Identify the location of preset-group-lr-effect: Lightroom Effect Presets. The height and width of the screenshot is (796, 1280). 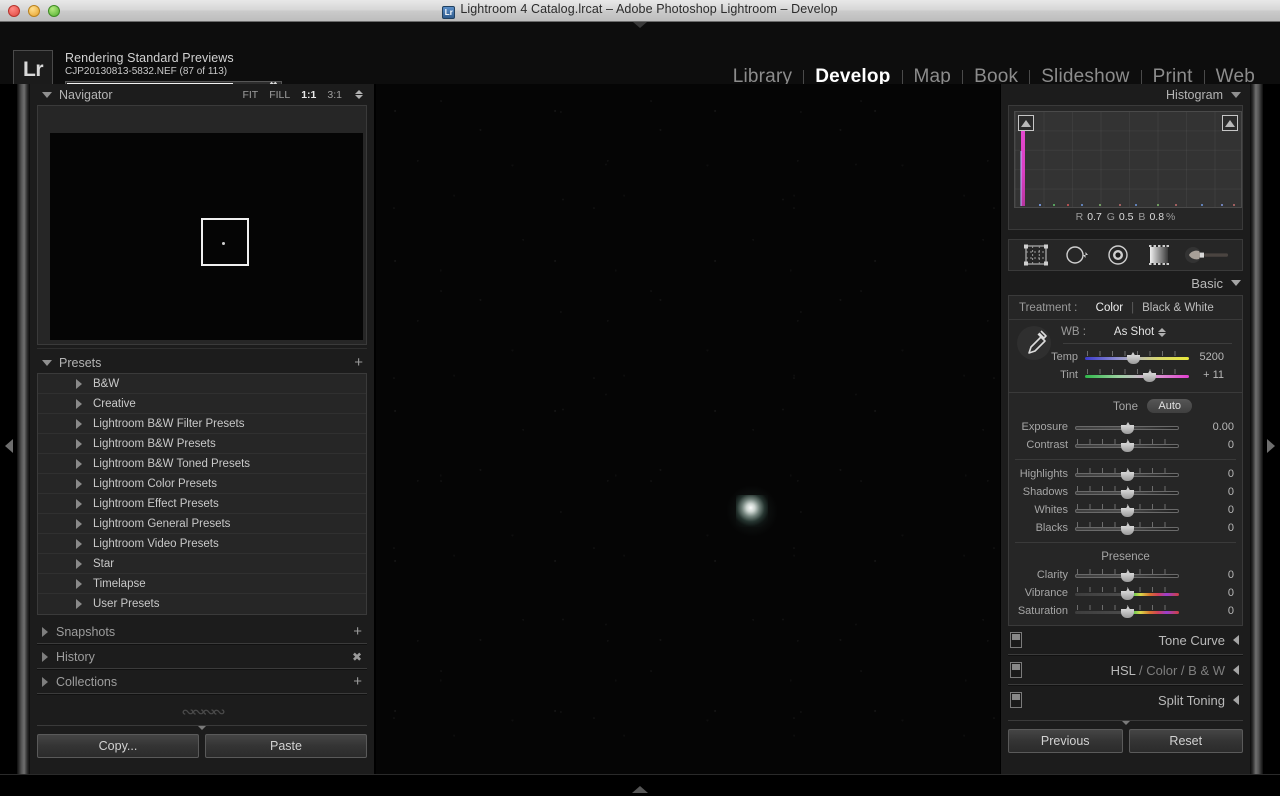
(202, 504).